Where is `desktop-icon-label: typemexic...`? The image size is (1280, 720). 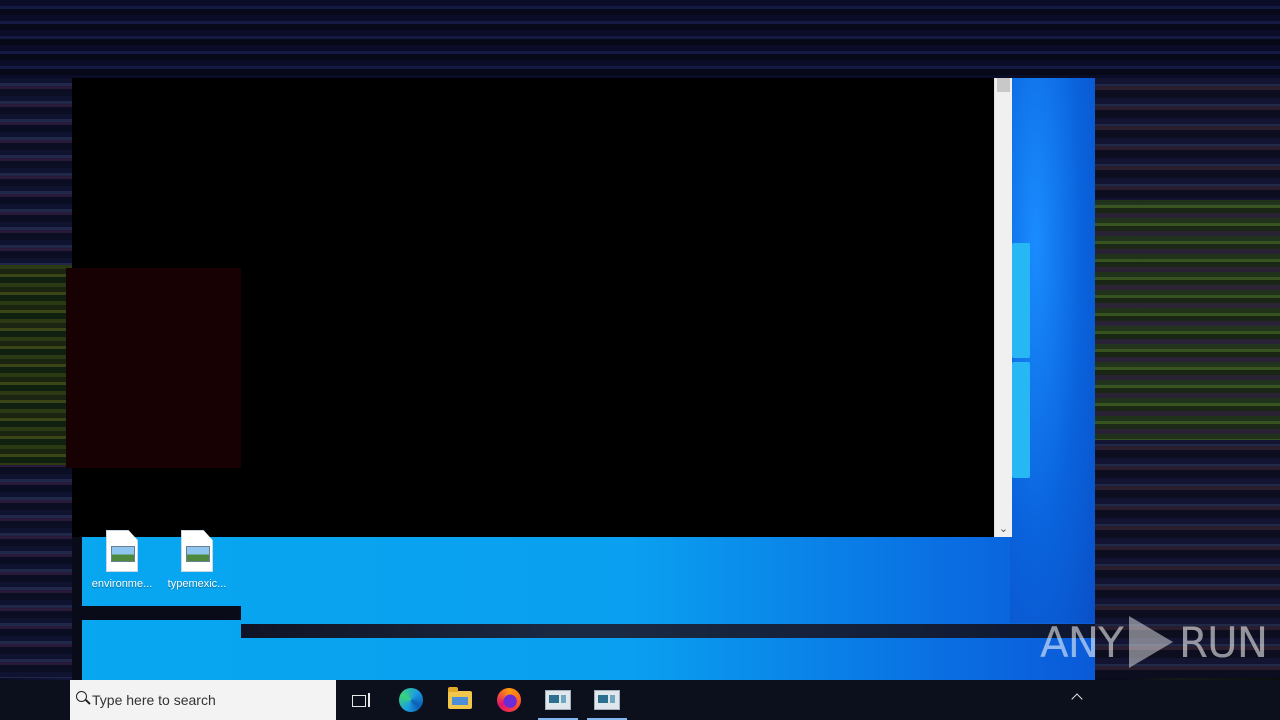 desktop-icon-label: typemexic... is located at coordinates (197, 584).